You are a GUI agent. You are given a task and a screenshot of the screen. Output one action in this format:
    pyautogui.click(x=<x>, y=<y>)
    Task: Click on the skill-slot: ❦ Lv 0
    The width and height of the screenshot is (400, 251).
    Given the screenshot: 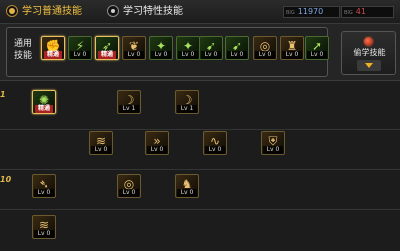 What is the action you would take?
    pyautogui.click(x=134, y=48)
    